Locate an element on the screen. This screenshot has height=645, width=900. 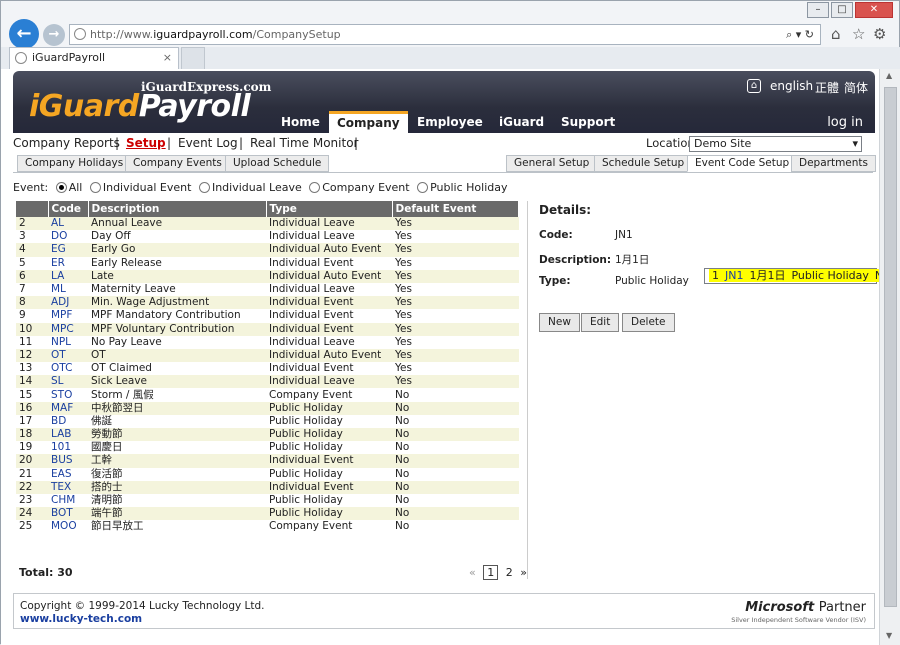
table-row: 22 TEX 搭的士 Individual Event No is located at coordinates (267, 487).